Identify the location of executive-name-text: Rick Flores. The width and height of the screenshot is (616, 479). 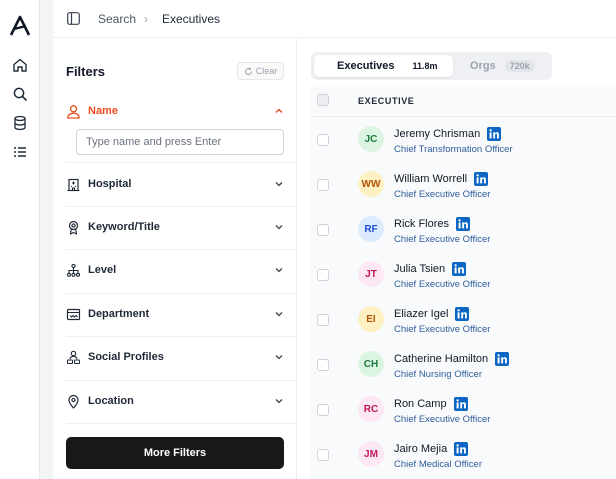
(421, 224).